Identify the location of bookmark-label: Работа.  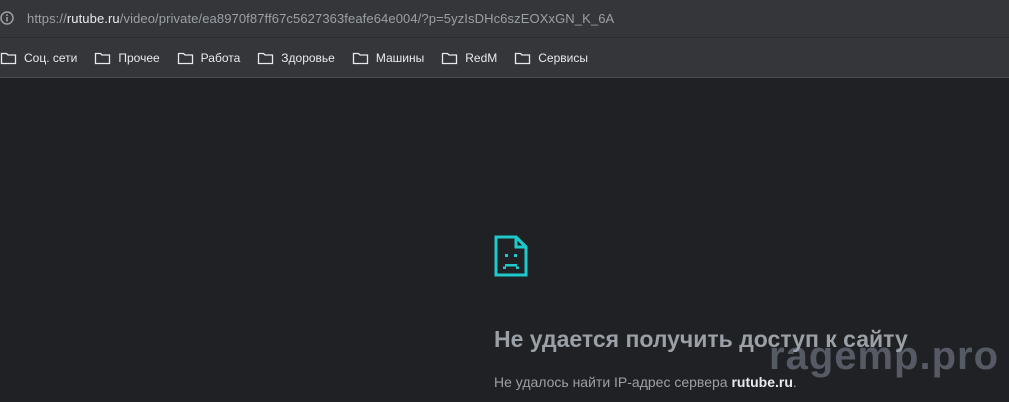
(220, 57).